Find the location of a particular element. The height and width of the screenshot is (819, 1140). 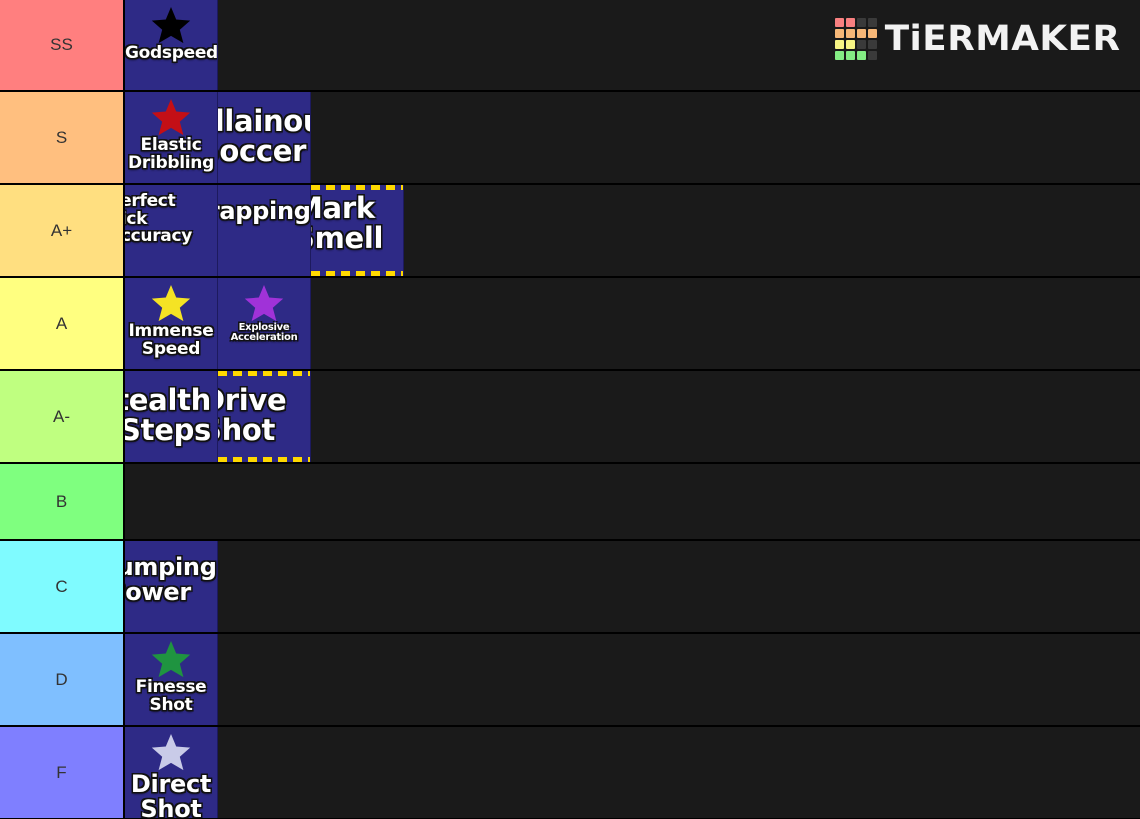

tier-item-label: StealthSteps is located at coordinates (171, 415).